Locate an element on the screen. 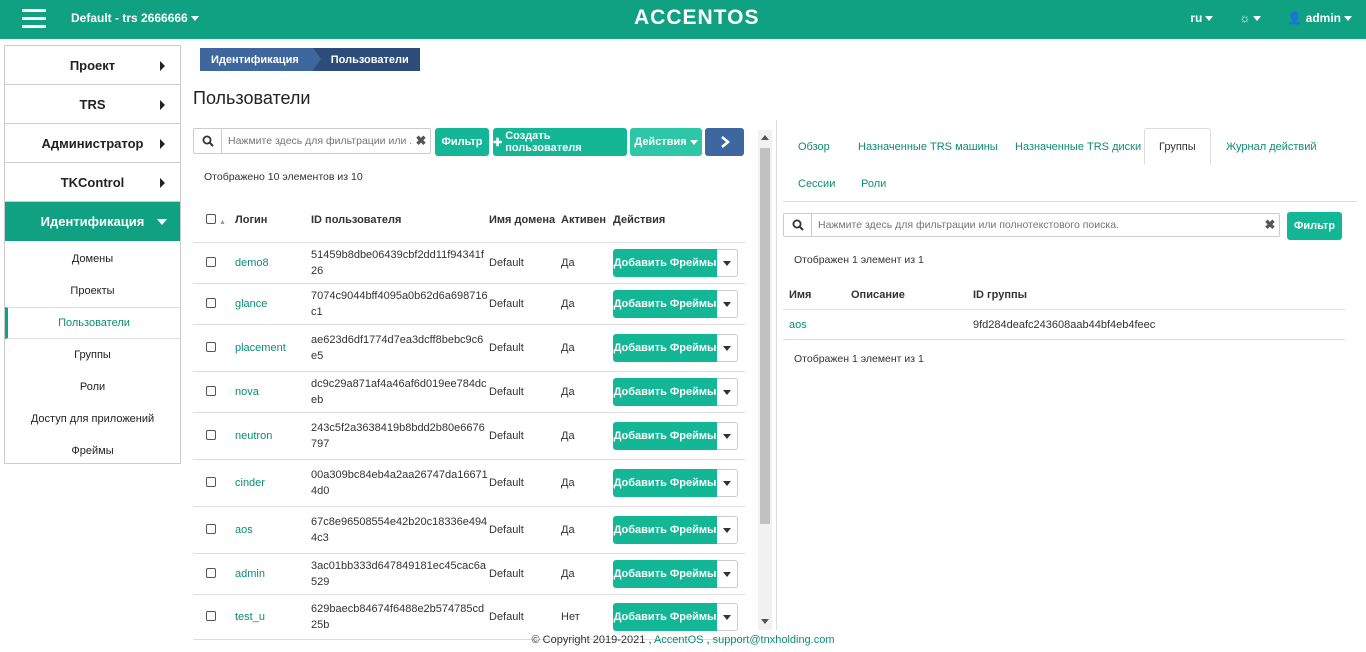 The image size is (1366, 652). user-menu: 👤 admin is located at coordinates (1319, 18).